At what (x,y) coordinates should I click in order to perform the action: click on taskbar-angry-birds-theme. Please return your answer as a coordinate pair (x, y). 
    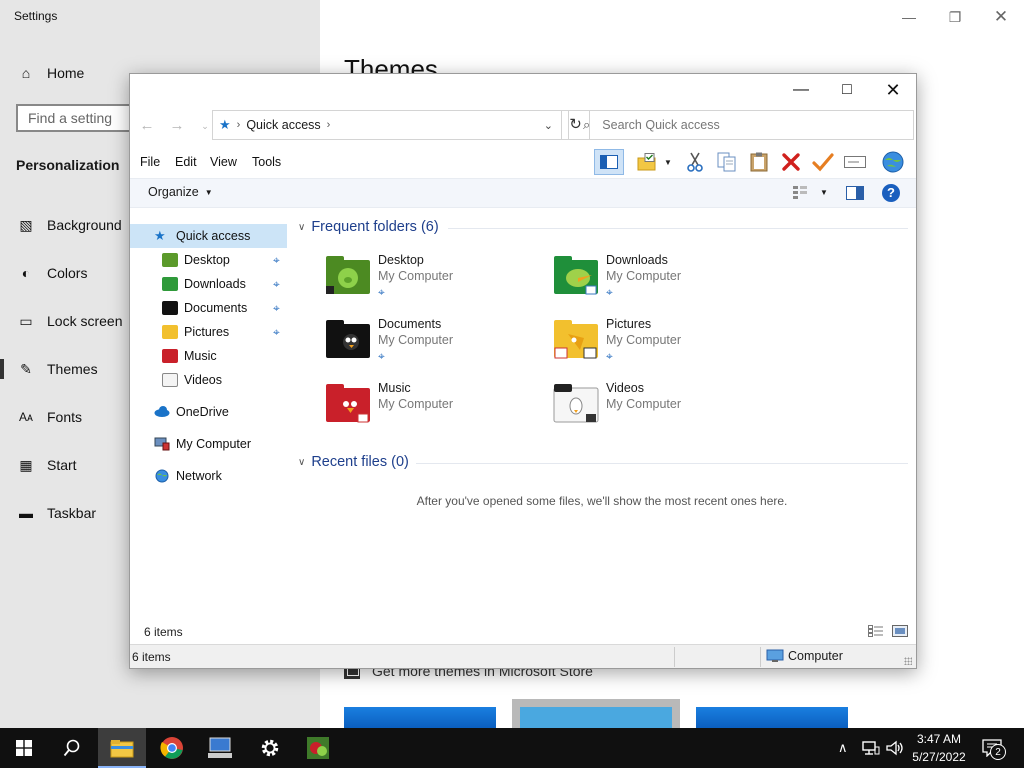
    Looking at the image, I should click on (318, 748).